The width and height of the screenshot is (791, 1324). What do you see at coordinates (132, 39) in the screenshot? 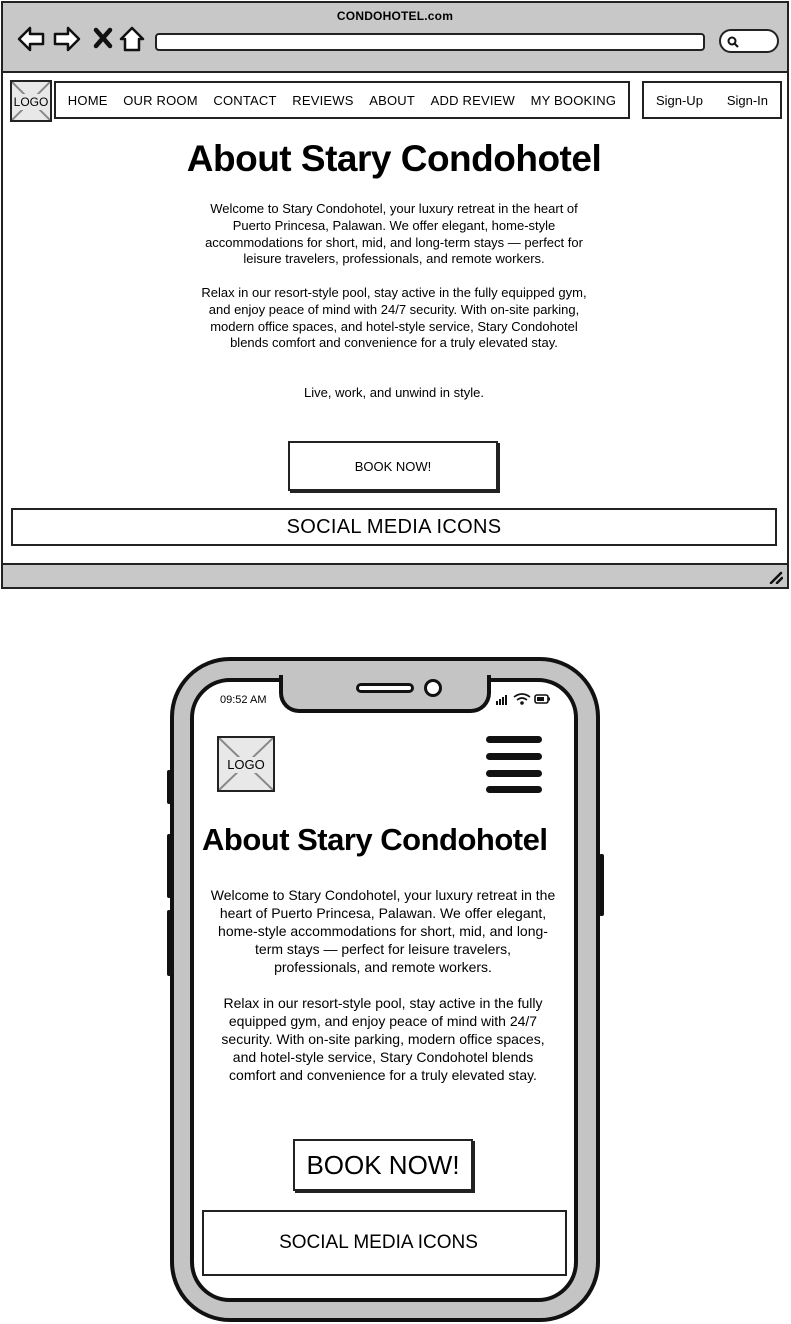
I see `home-icon` at bounding box center [132, 39].